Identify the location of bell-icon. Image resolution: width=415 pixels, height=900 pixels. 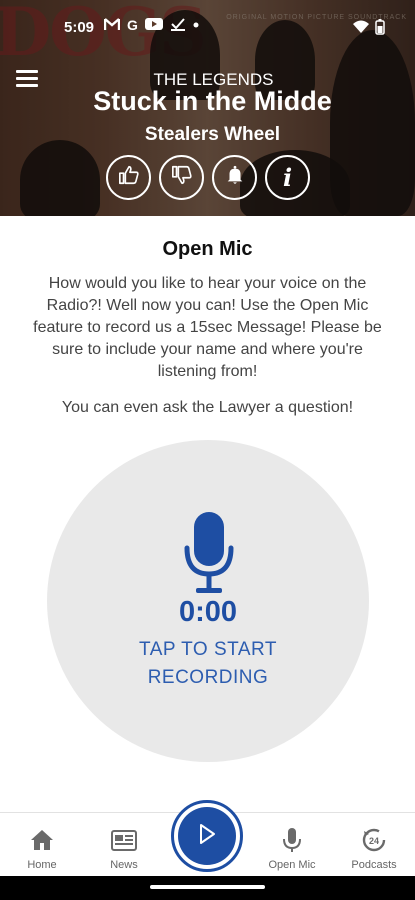
(235, 177).